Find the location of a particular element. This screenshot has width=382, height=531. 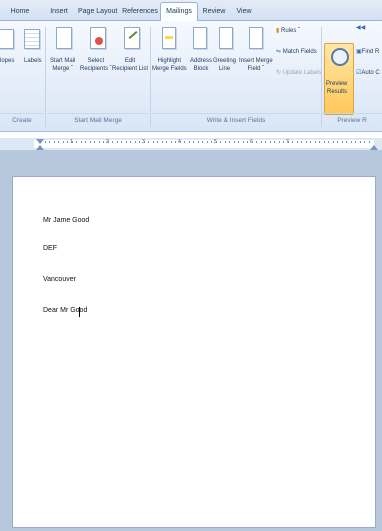

document-line: DEF is located at coordinates (50, 248).